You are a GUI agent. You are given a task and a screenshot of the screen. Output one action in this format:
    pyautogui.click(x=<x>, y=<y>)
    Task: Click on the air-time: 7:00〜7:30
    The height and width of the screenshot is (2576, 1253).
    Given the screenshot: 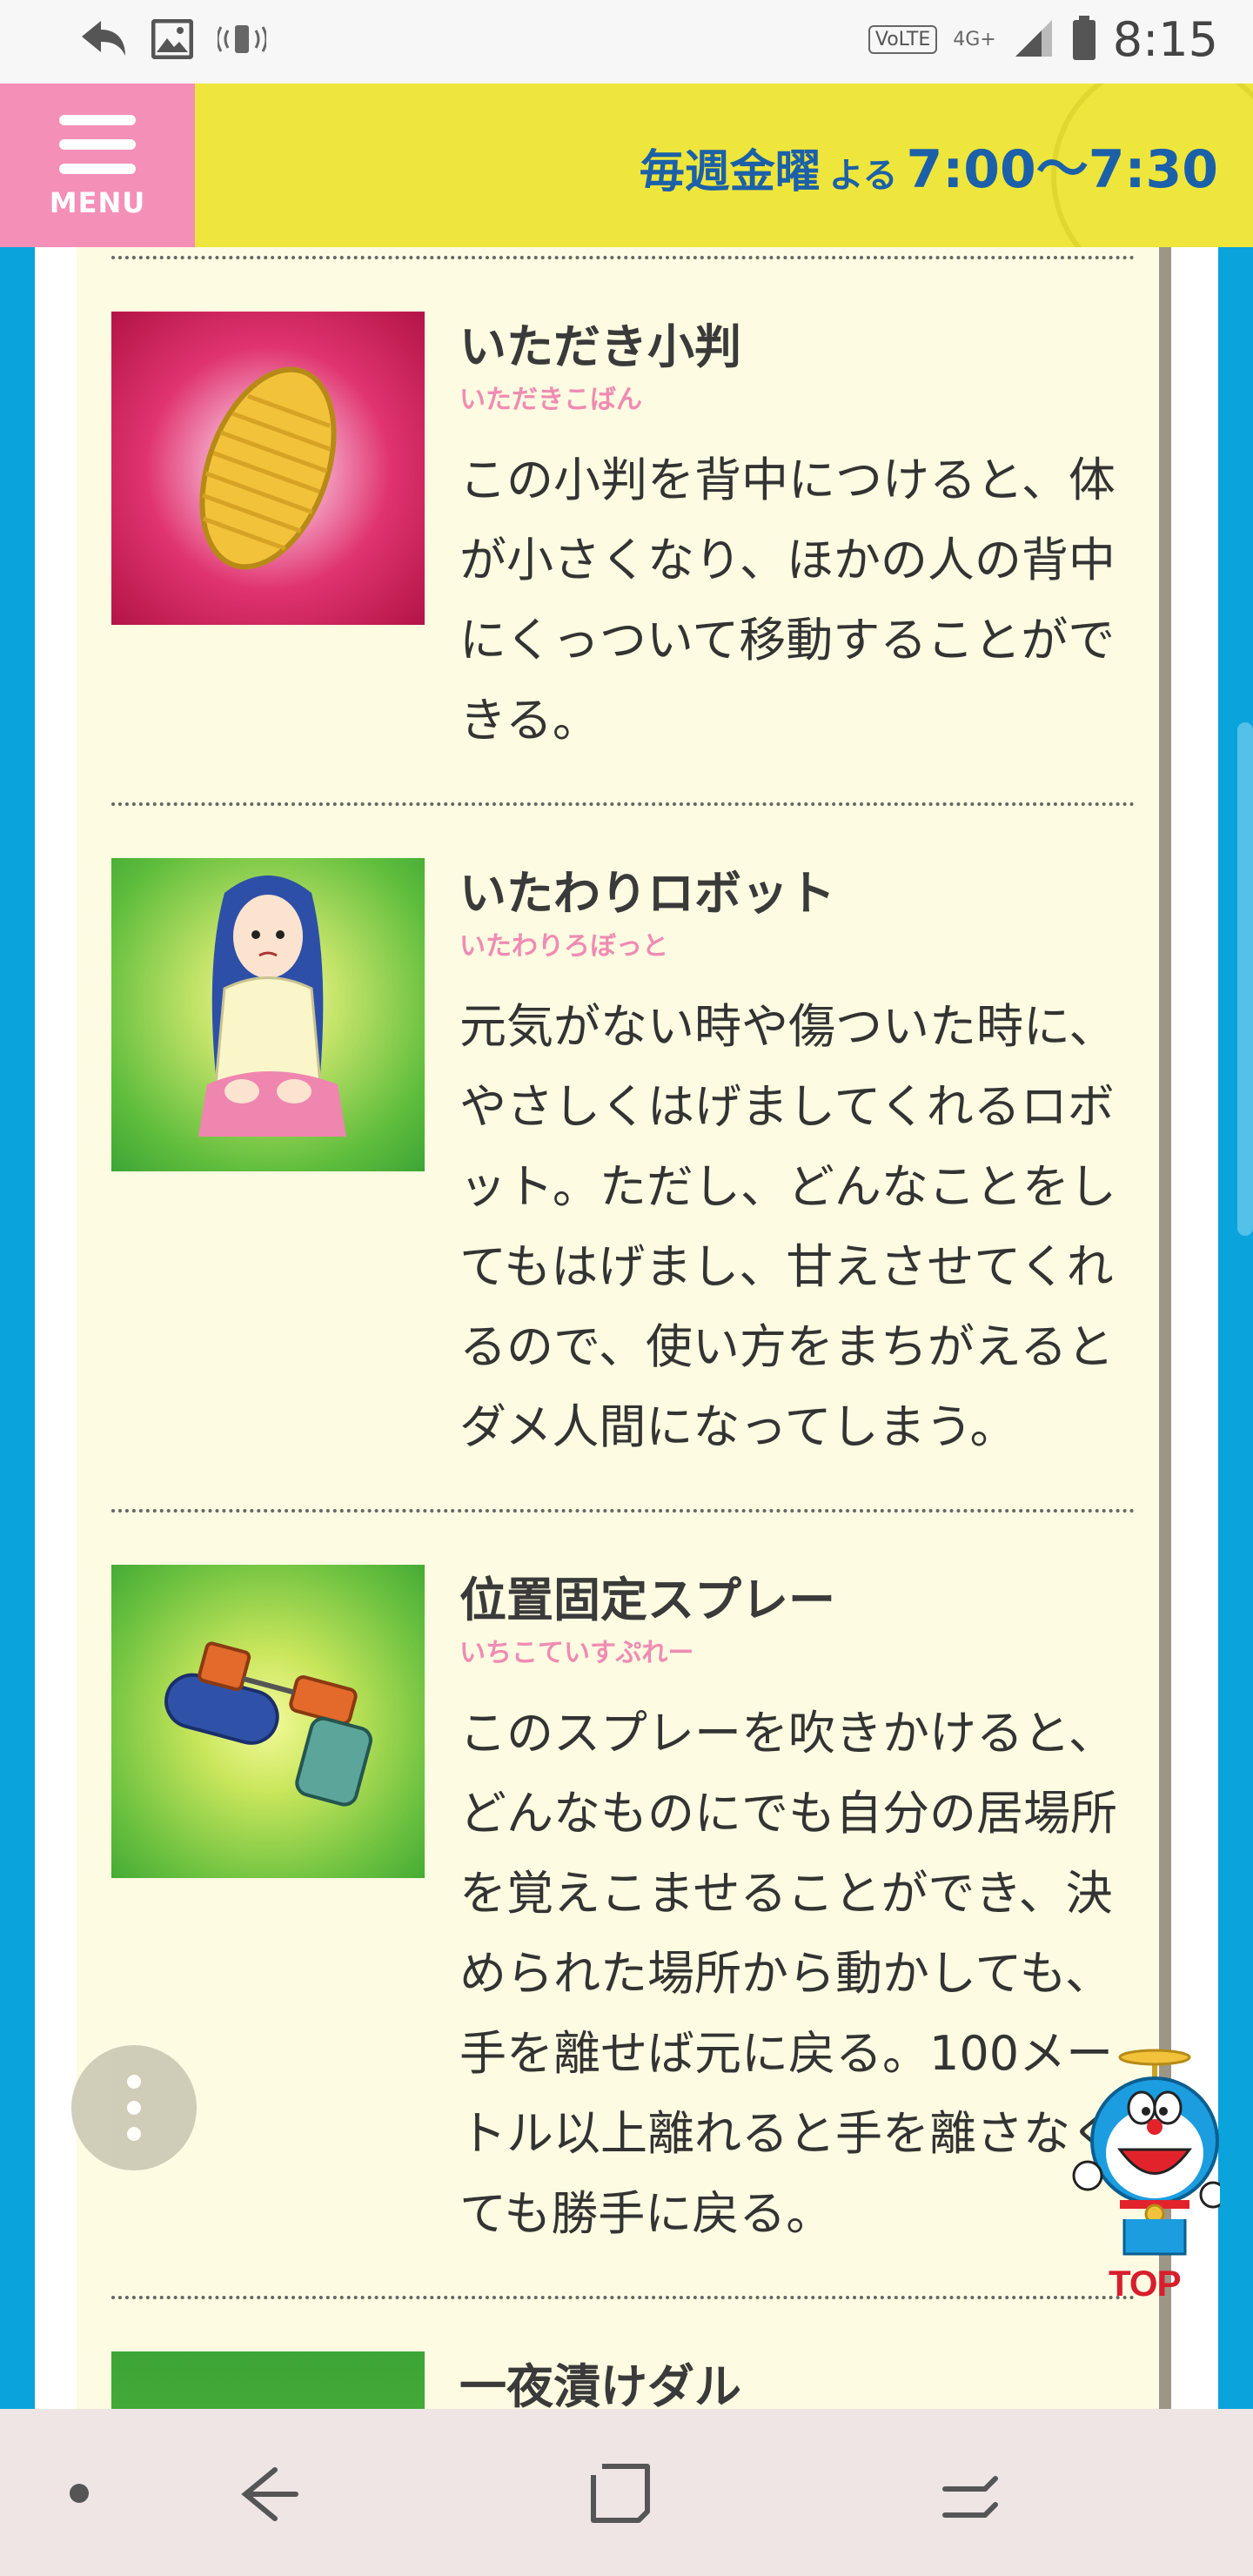 What is the action you would take?
    pyautogui.click(x=1062, y=169)
    